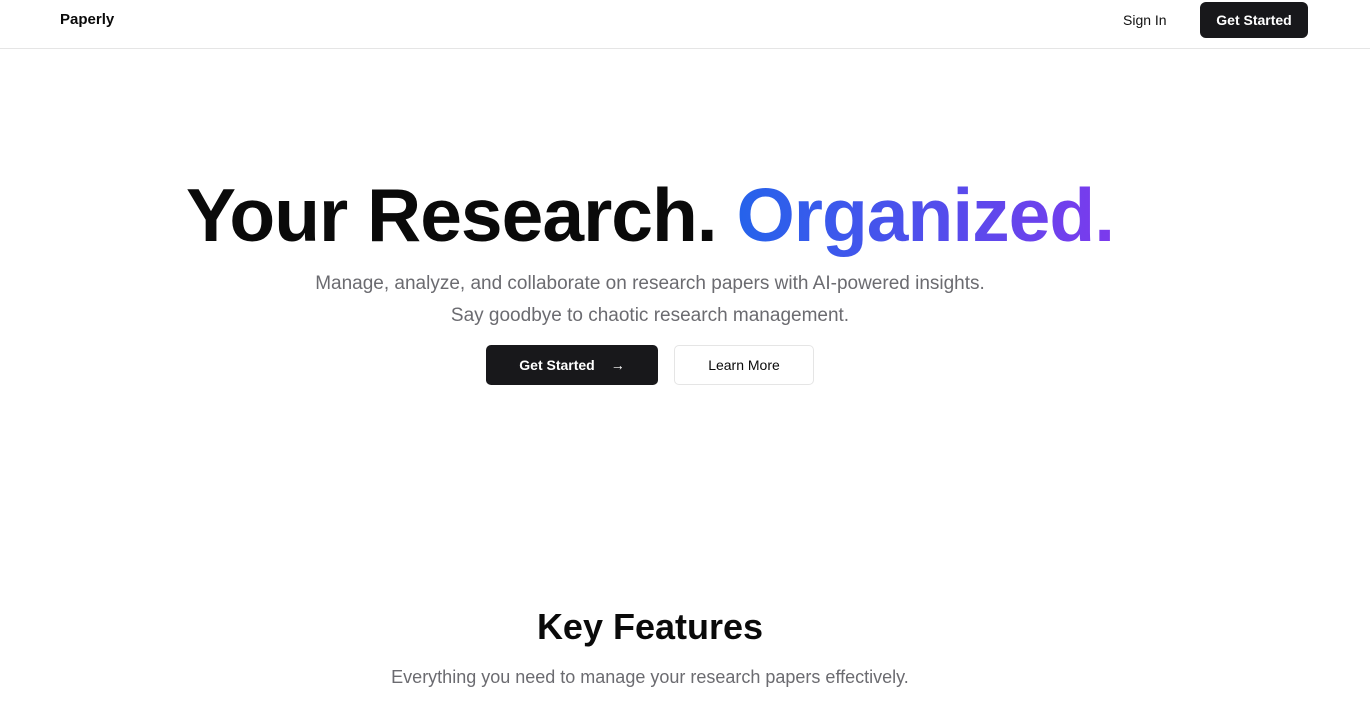  What do you see at coordinates (1145, 20) in the screenshot?
I see `sign-in-link: Sign In` at bounding box center [1145, 20].